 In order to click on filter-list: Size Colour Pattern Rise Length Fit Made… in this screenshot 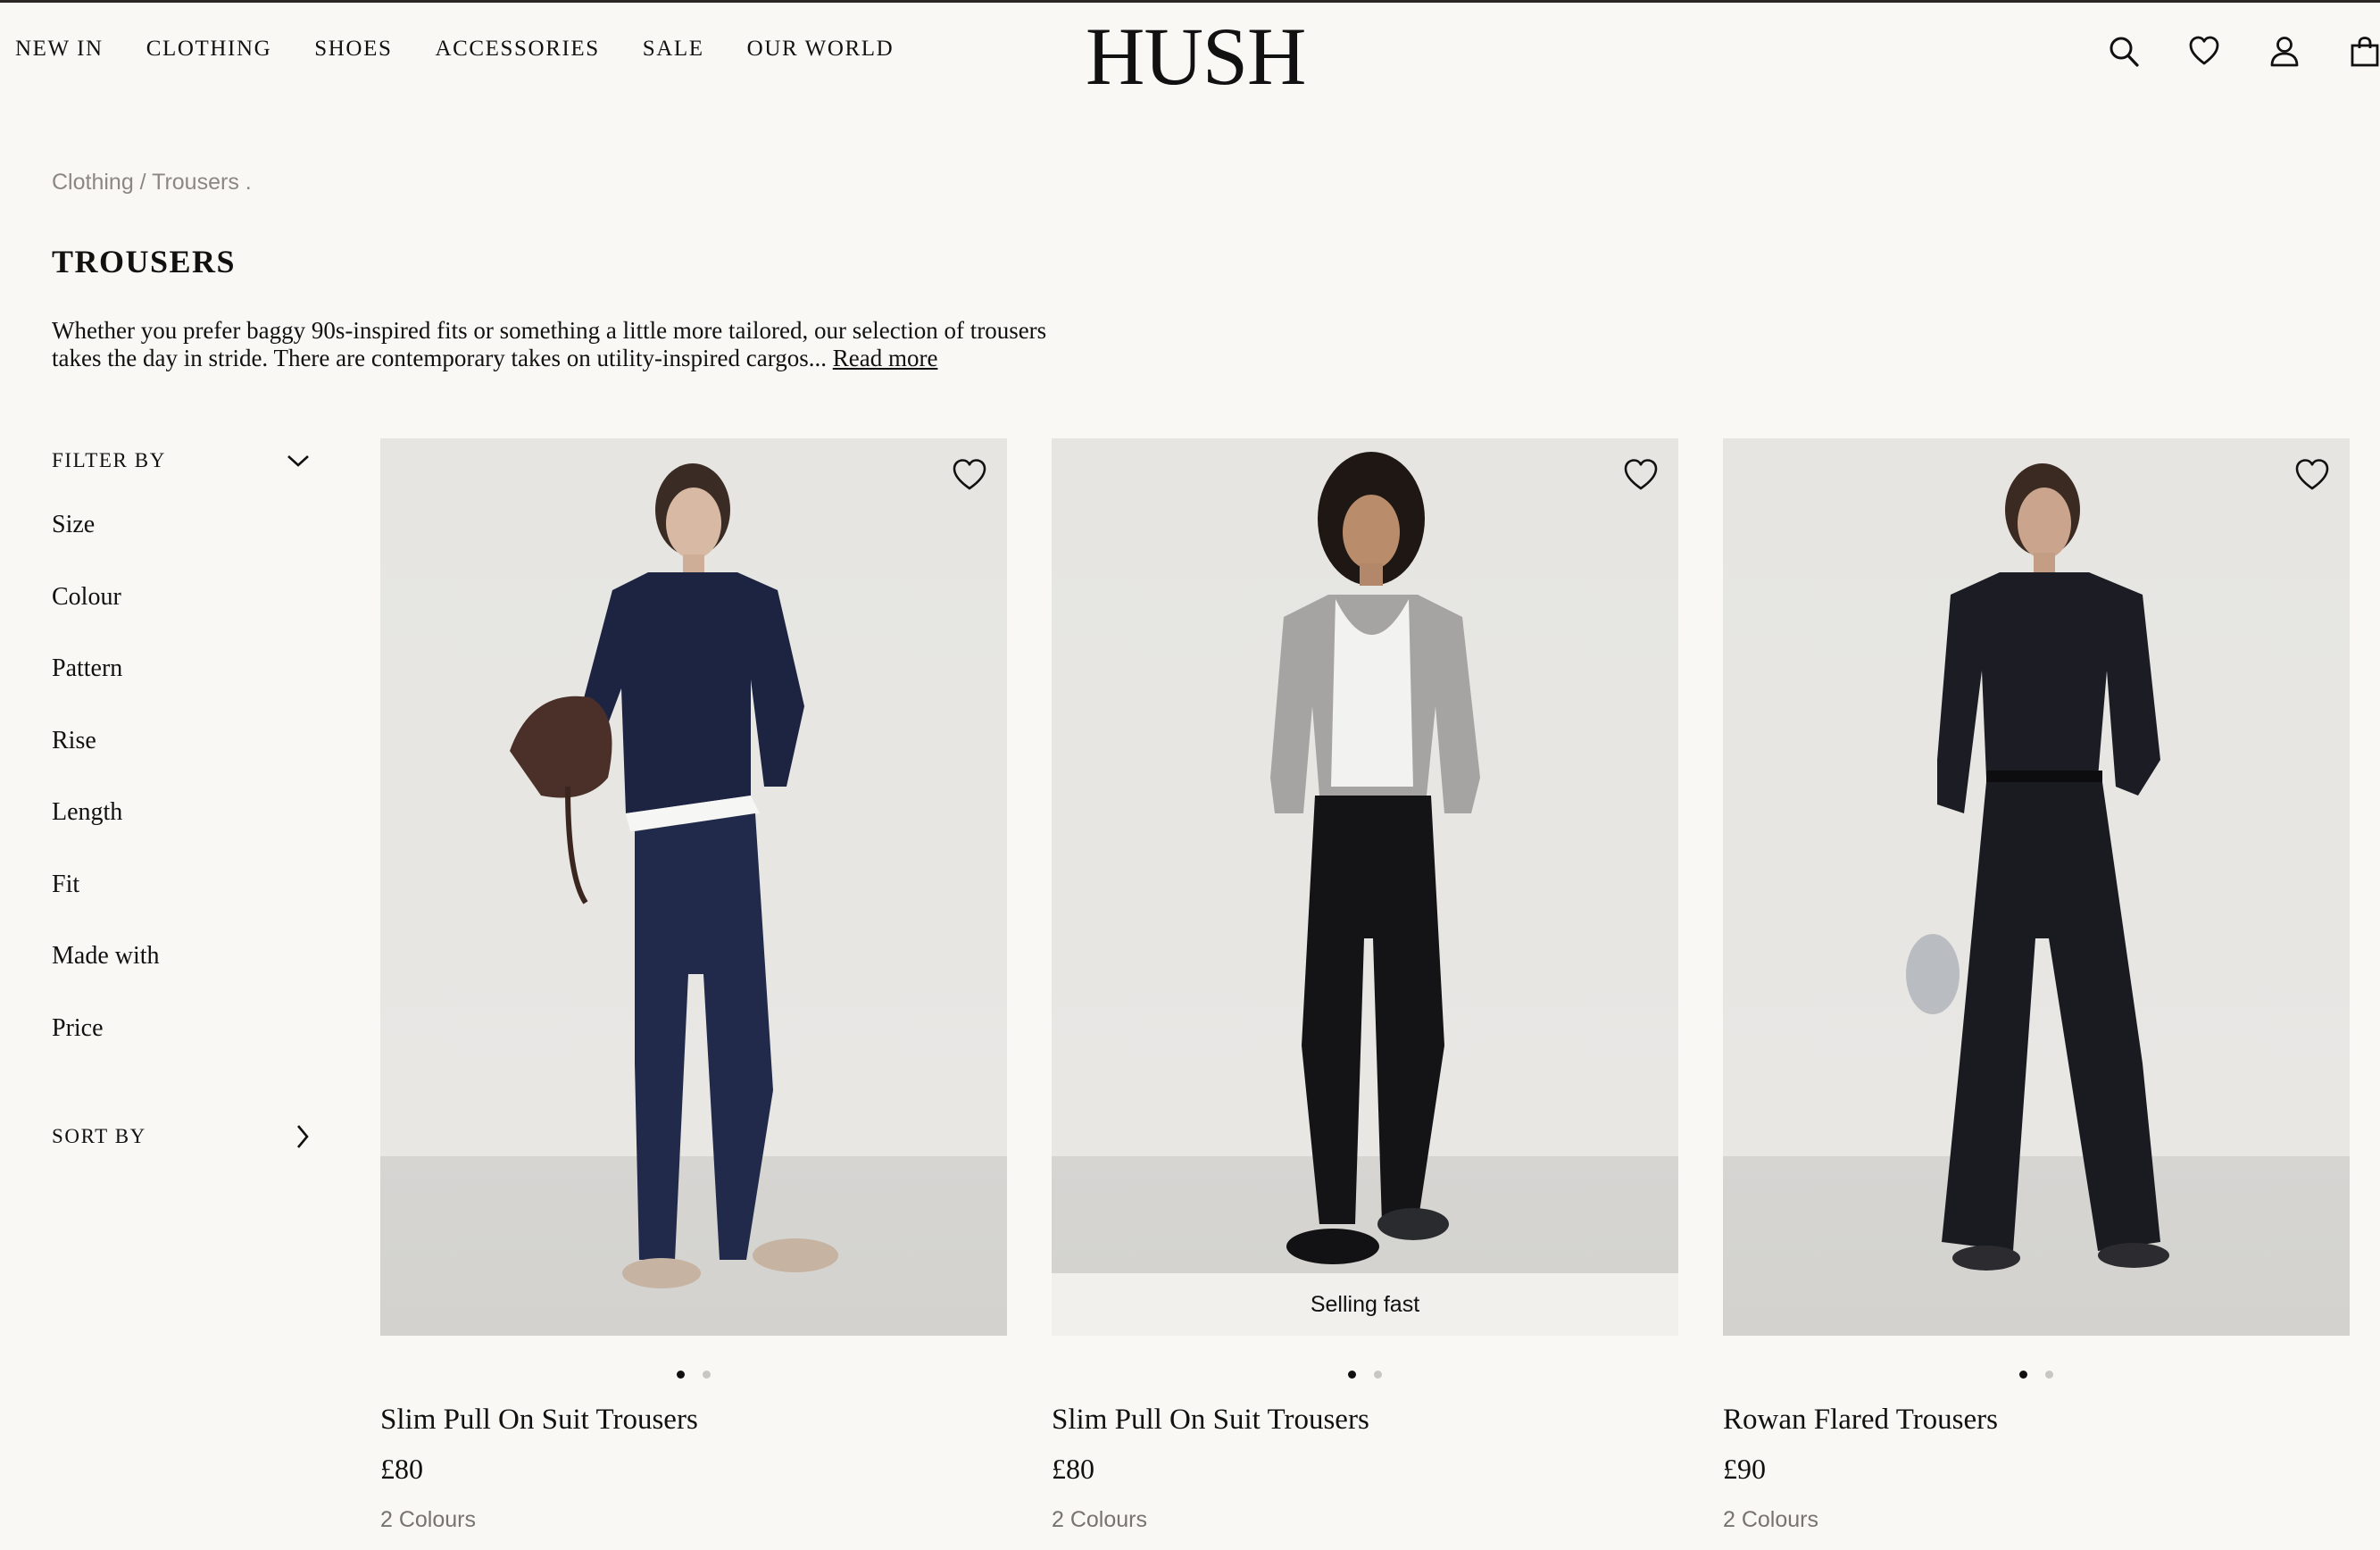, I will do `click(181, 800)`.